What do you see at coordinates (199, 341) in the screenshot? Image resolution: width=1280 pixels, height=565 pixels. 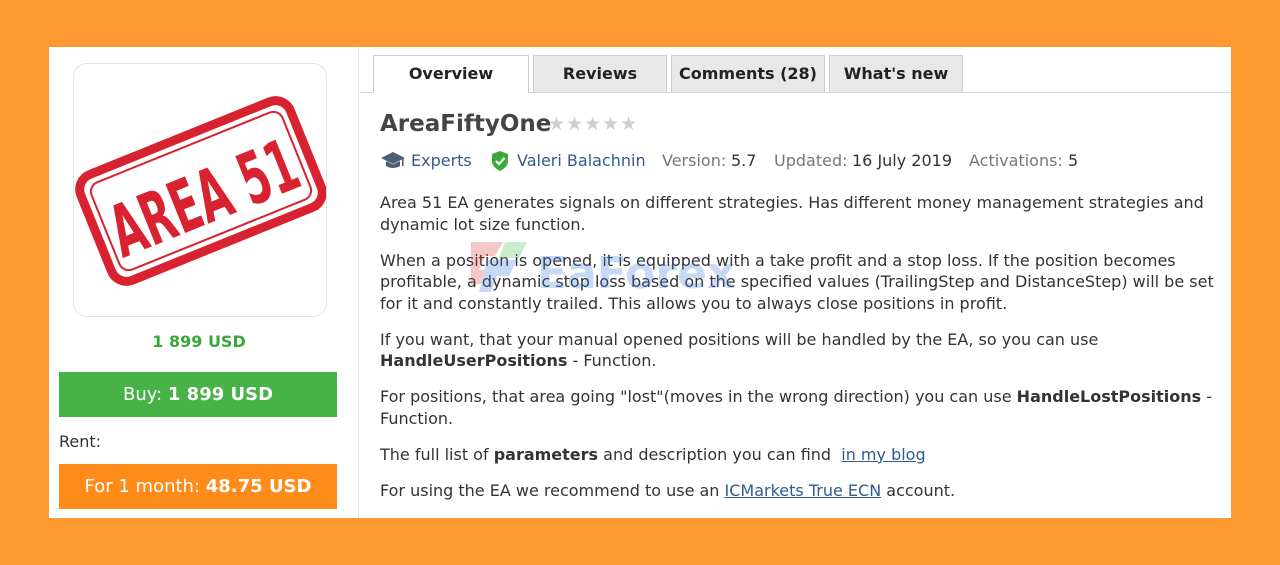 I see `product-price: 1 899 USD` at bounding box center [199, 341].